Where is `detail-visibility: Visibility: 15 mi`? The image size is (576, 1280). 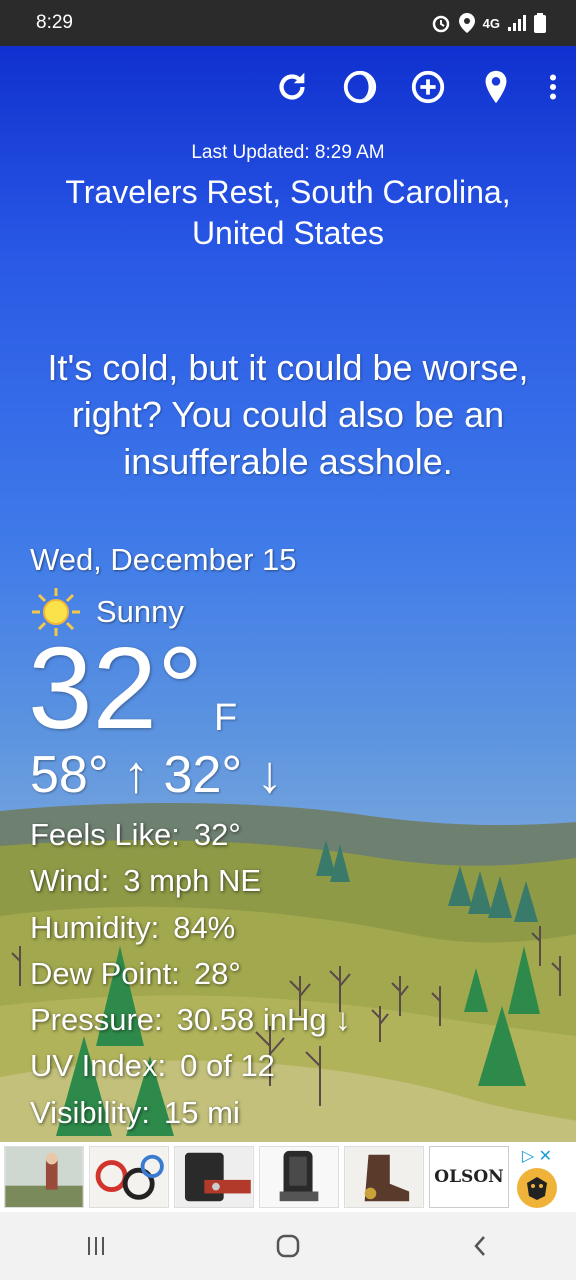 detail-visibility: Visibility: 15 mi is located at coordinates (190, 1113).